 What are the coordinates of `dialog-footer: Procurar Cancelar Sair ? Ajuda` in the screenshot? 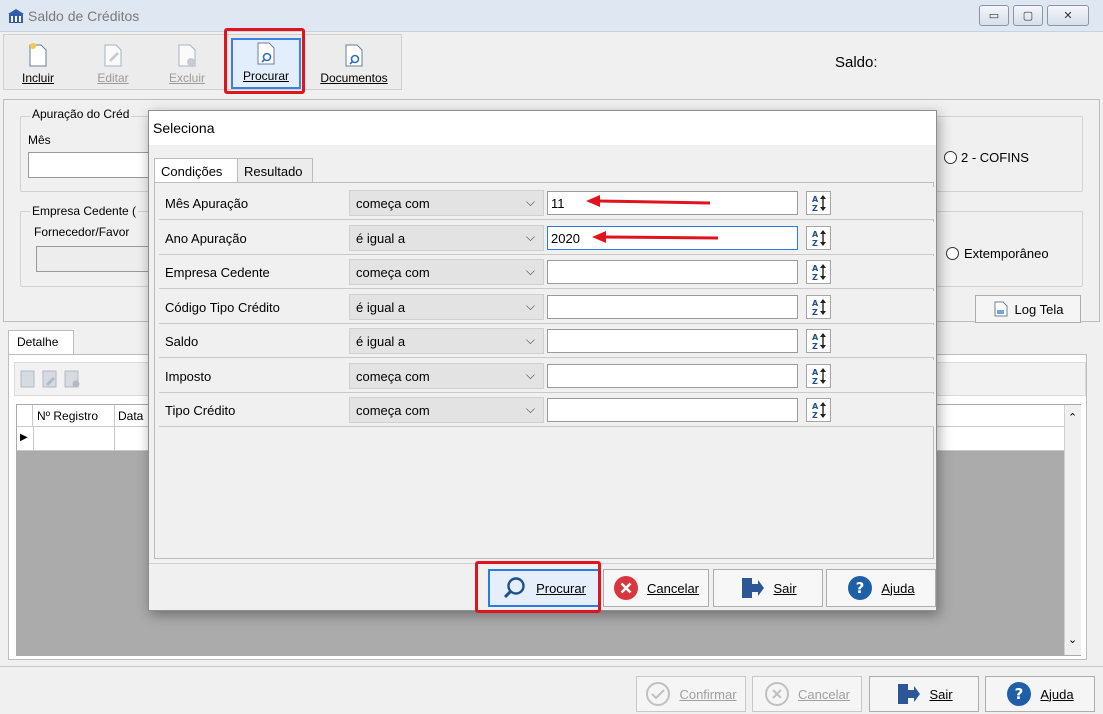 It's located at (542, 586).